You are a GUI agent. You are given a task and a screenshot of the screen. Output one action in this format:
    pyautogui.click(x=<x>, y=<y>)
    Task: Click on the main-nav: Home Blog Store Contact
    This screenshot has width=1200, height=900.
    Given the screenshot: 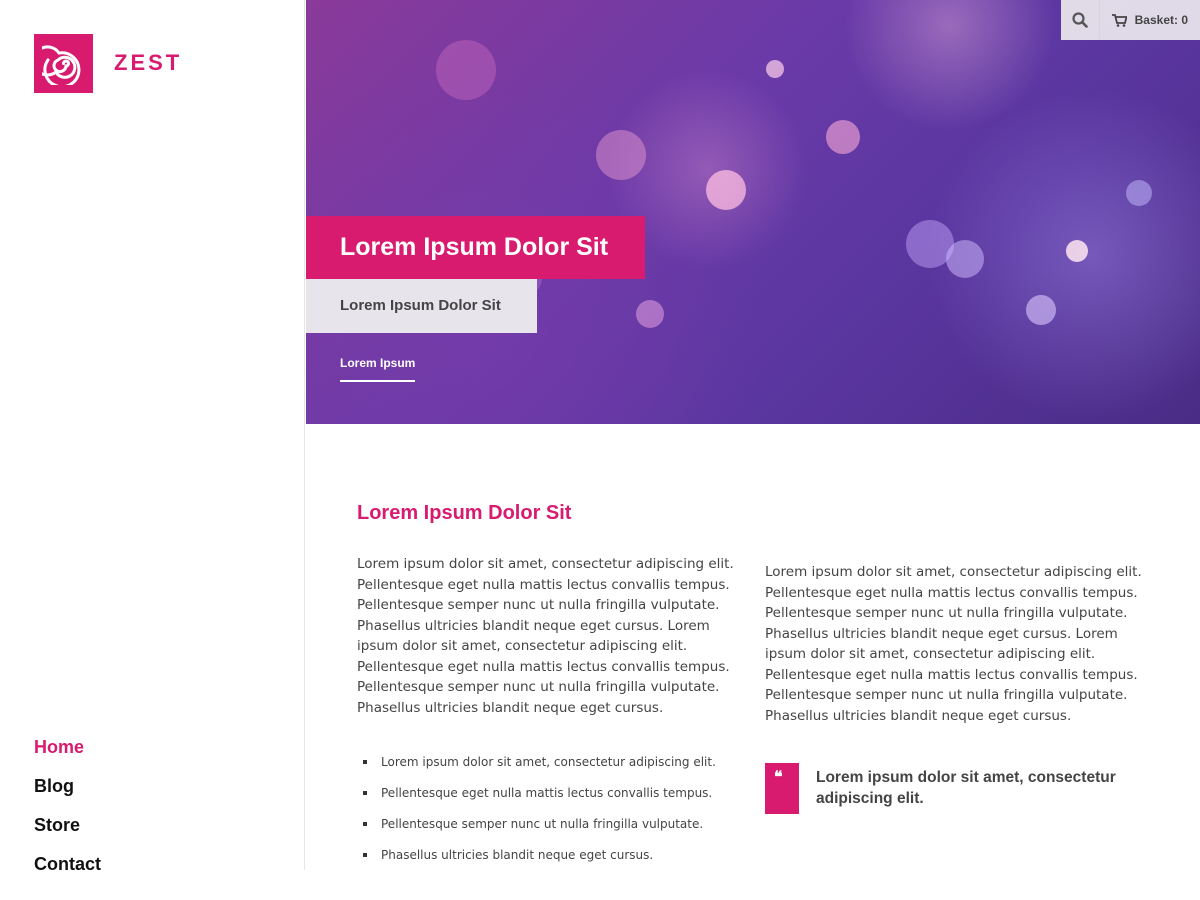 What is the action you would take?
    pyautogui.click(x=67, y=813)
    